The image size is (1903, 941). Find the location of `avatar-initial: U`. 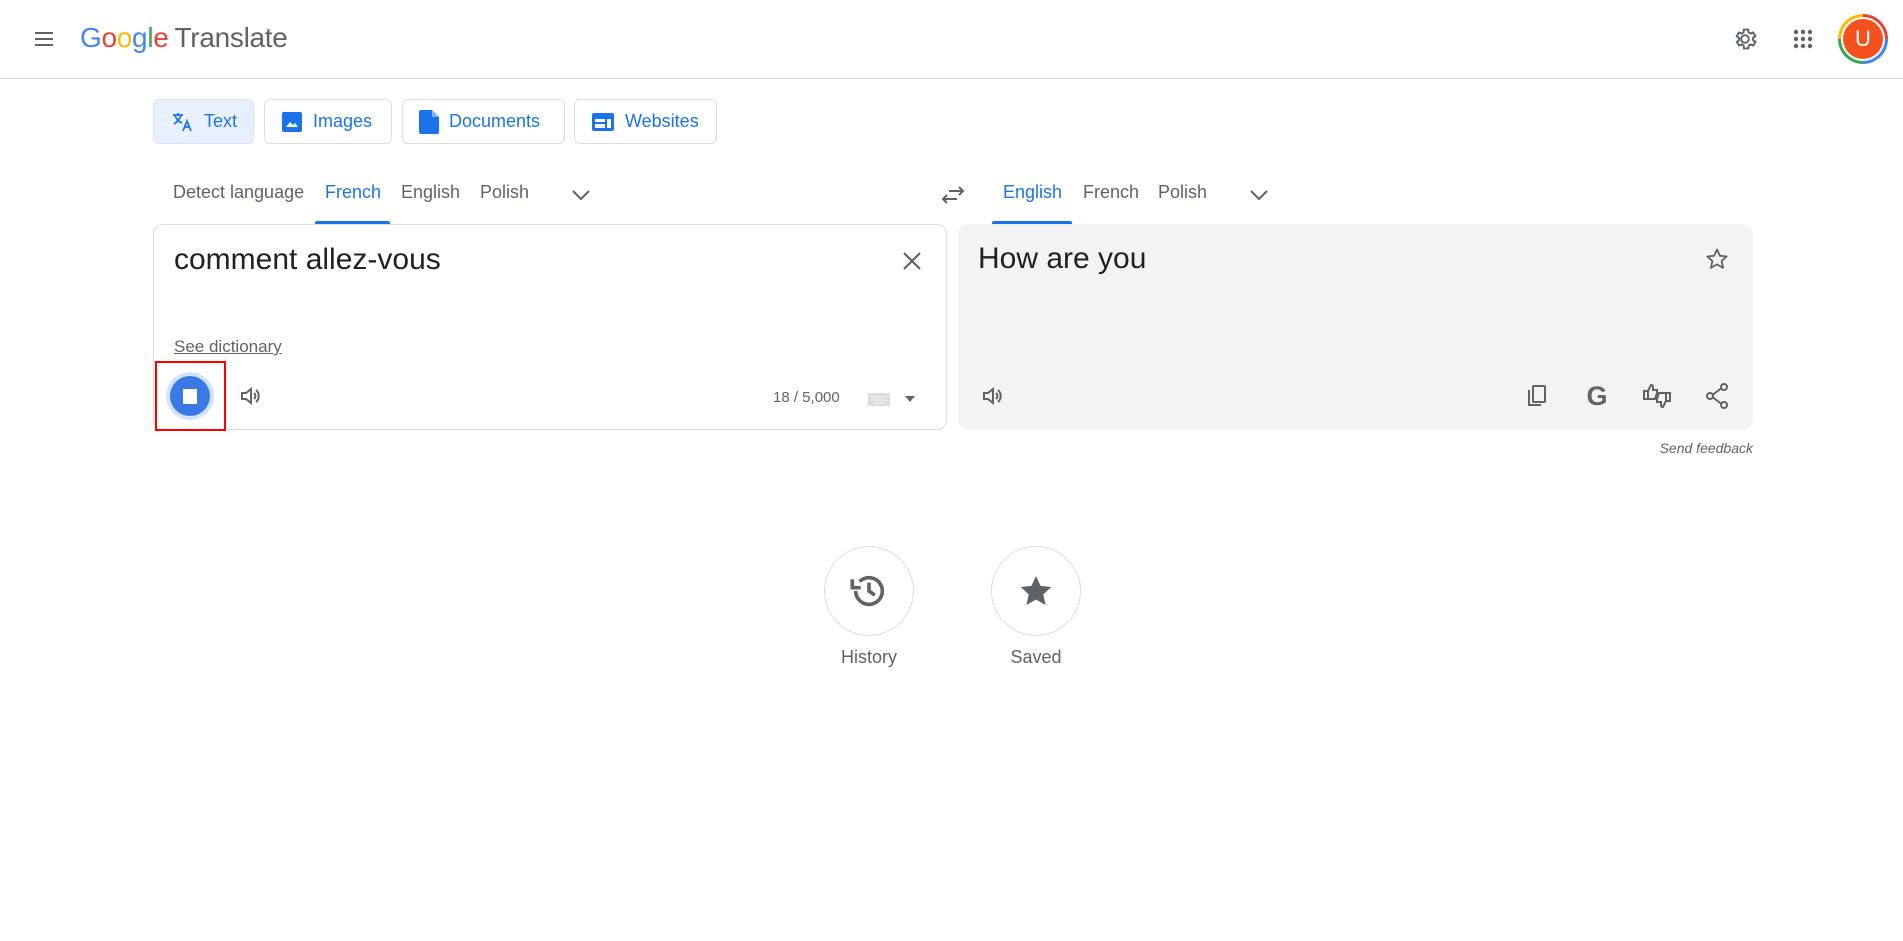

avatar-initial: U is located at coordinates (1863, 39).